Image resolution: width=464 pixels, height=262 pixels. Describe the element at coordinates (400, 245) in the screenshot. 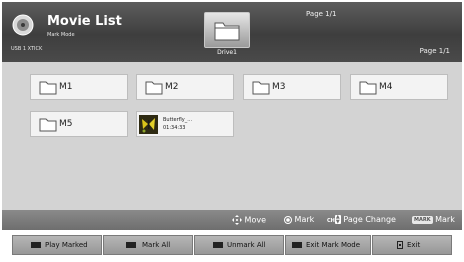

I see `exit-icon` at that location.